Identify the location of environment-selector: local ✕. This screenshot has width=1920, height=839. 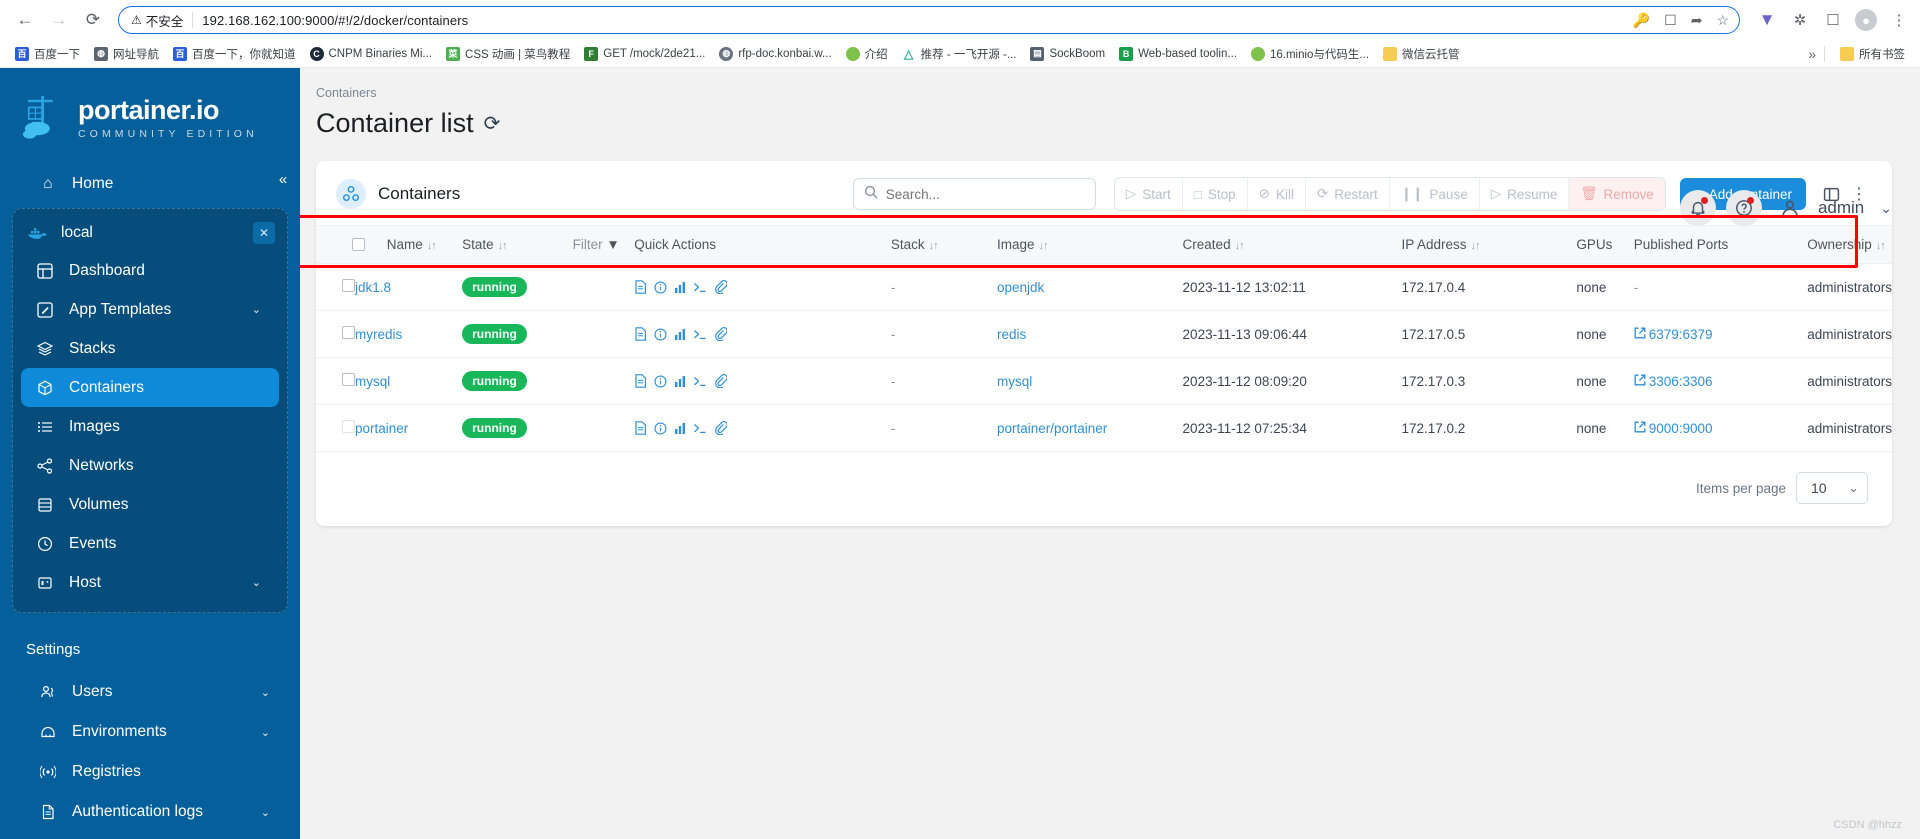
(150, 233).